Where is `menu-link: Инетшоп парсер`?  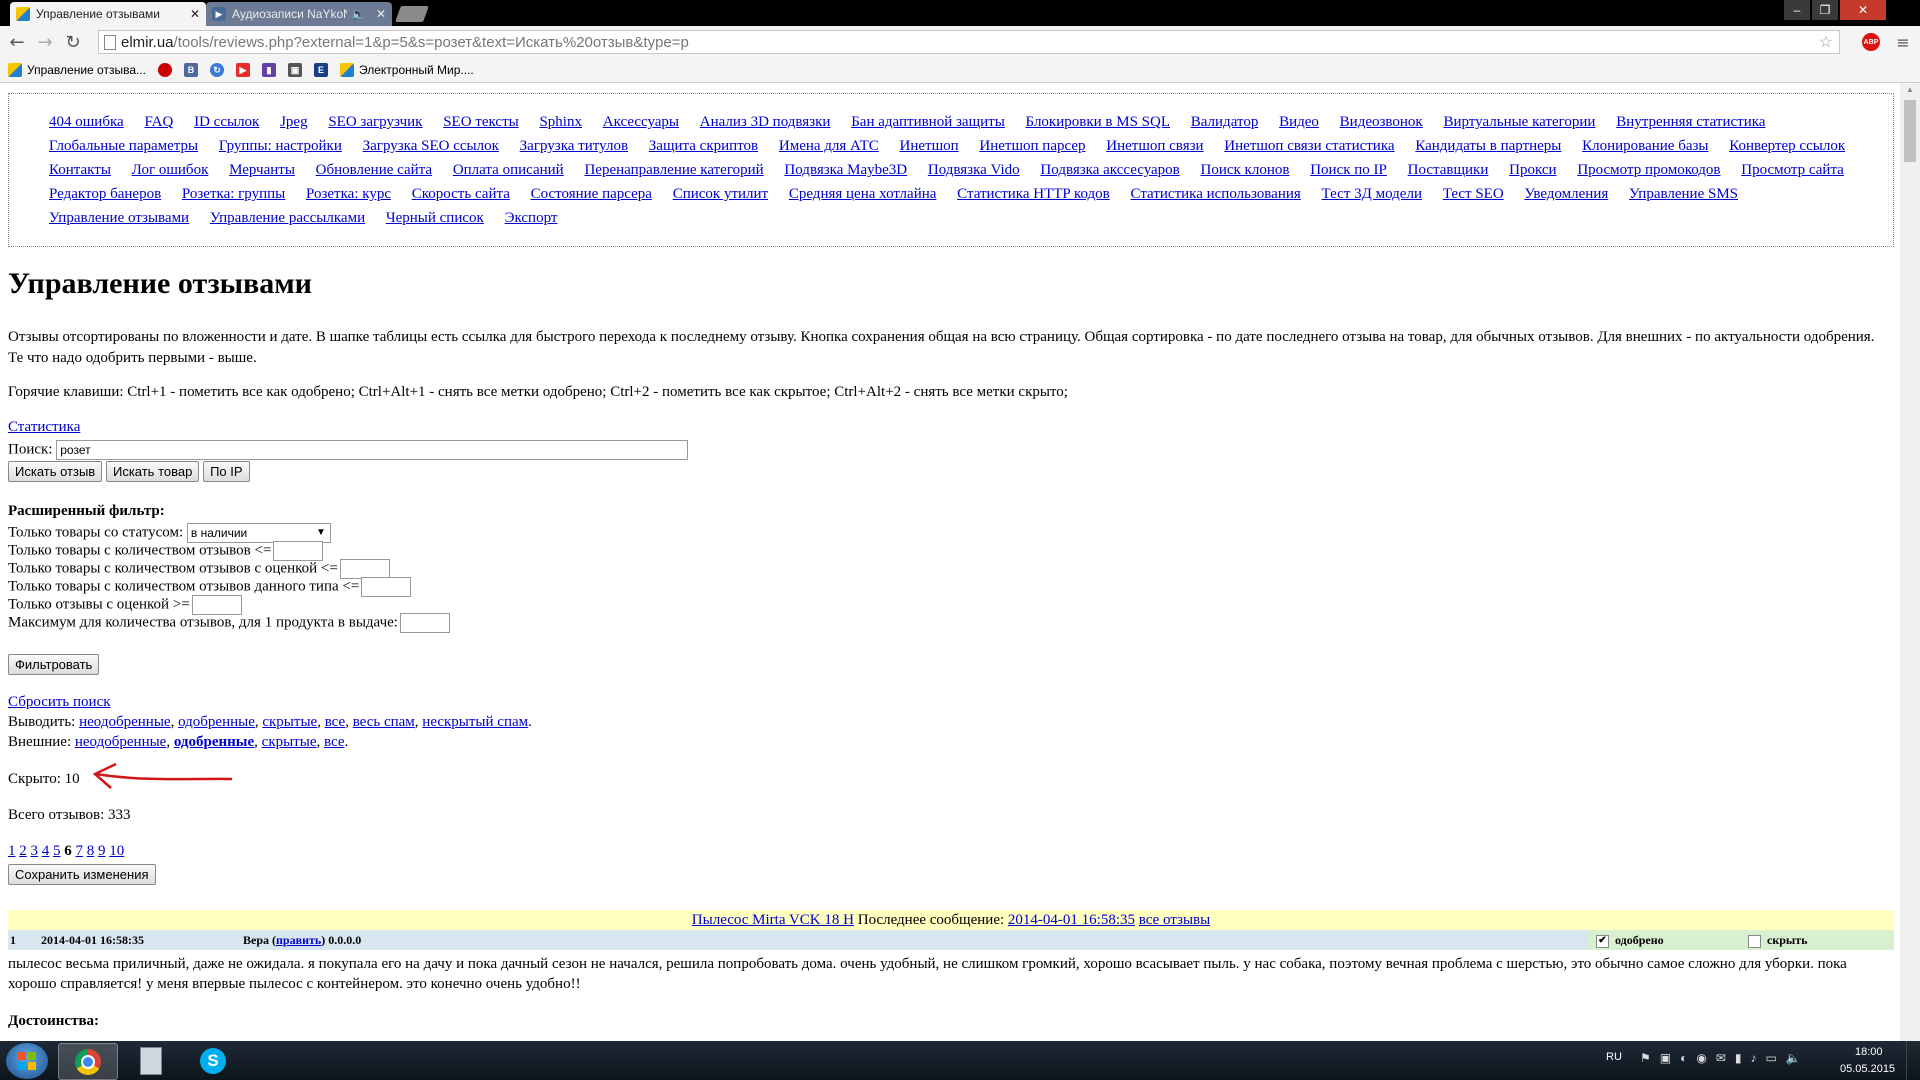 menu-link: Инетшоп парсер is located at coordinates (1032, 146).